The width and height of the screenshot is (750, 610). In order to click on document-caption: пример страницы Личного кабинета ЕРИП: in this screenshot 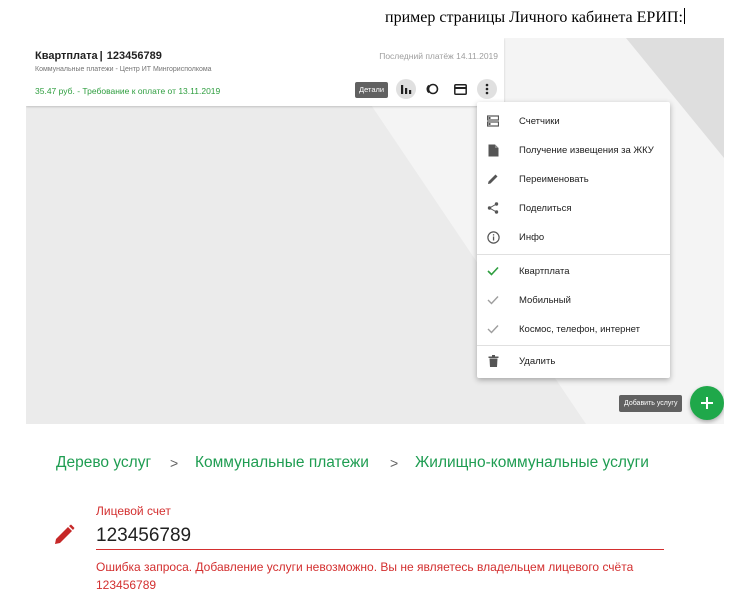, I will do `click(535, 17)`.